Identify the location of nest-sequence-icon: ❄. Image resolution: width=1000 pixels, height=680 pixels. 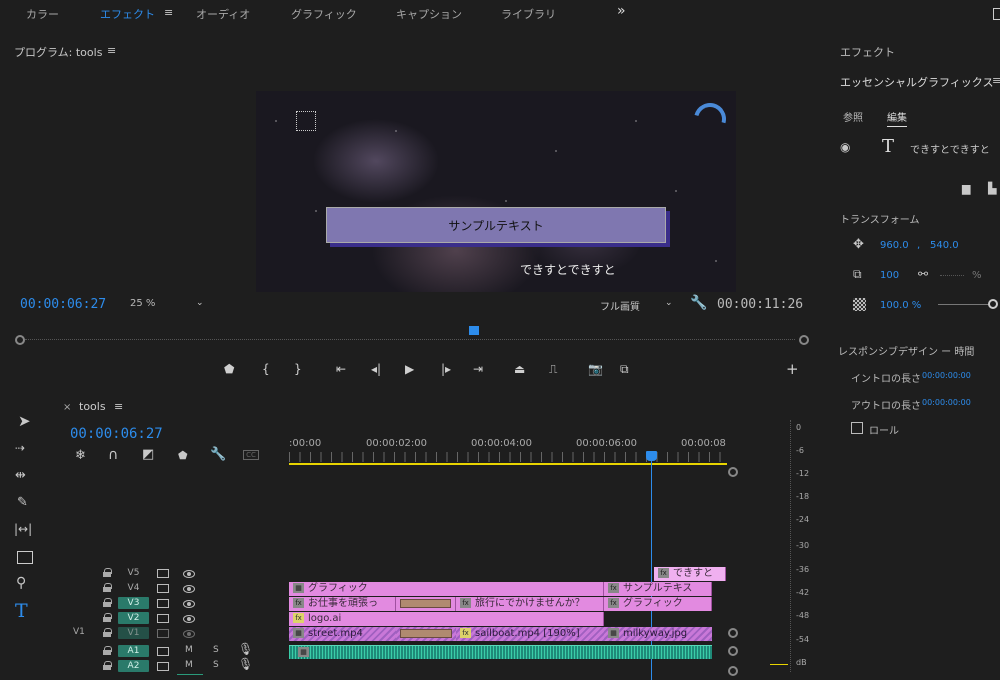
(80, 455).